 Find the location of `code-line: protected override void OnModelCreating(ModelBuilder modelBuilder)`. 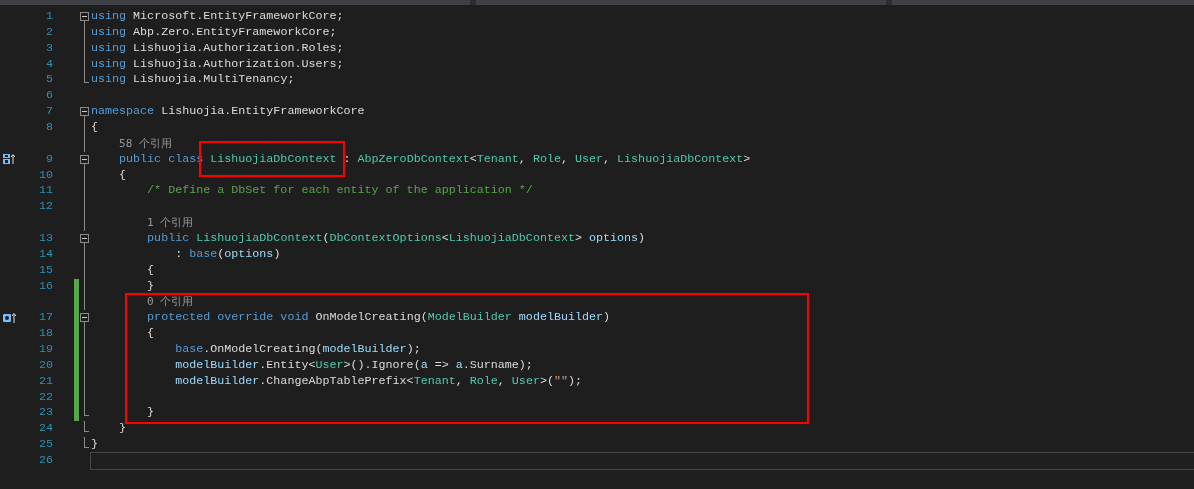

code-line: protected override void OnModelCreating(ModelBuilder modelBuilder) is located at coordinates (378, 318).